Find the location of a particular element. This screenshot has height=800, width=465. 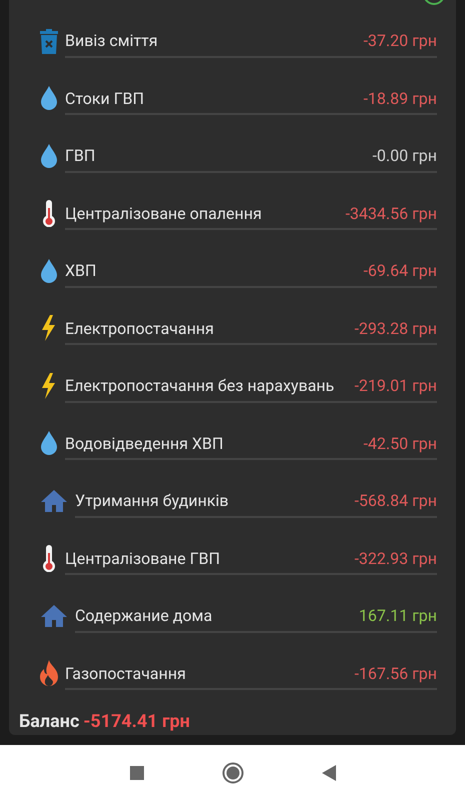

utility-name: ГВП is located at coordinates (80, 156).